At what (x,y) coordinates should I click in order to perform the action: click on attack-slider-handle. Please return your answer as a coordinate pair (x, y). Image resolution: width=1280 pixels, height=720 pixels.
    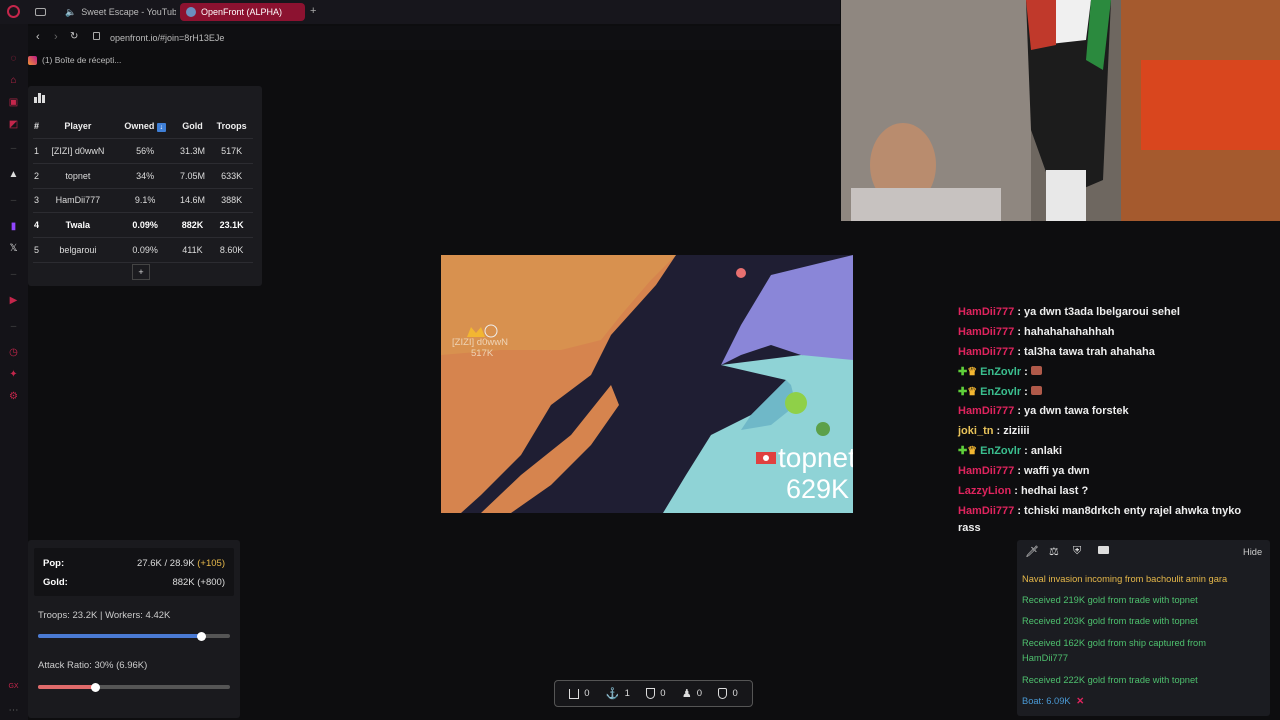
    Looking at the image, I should click on (96, 687).